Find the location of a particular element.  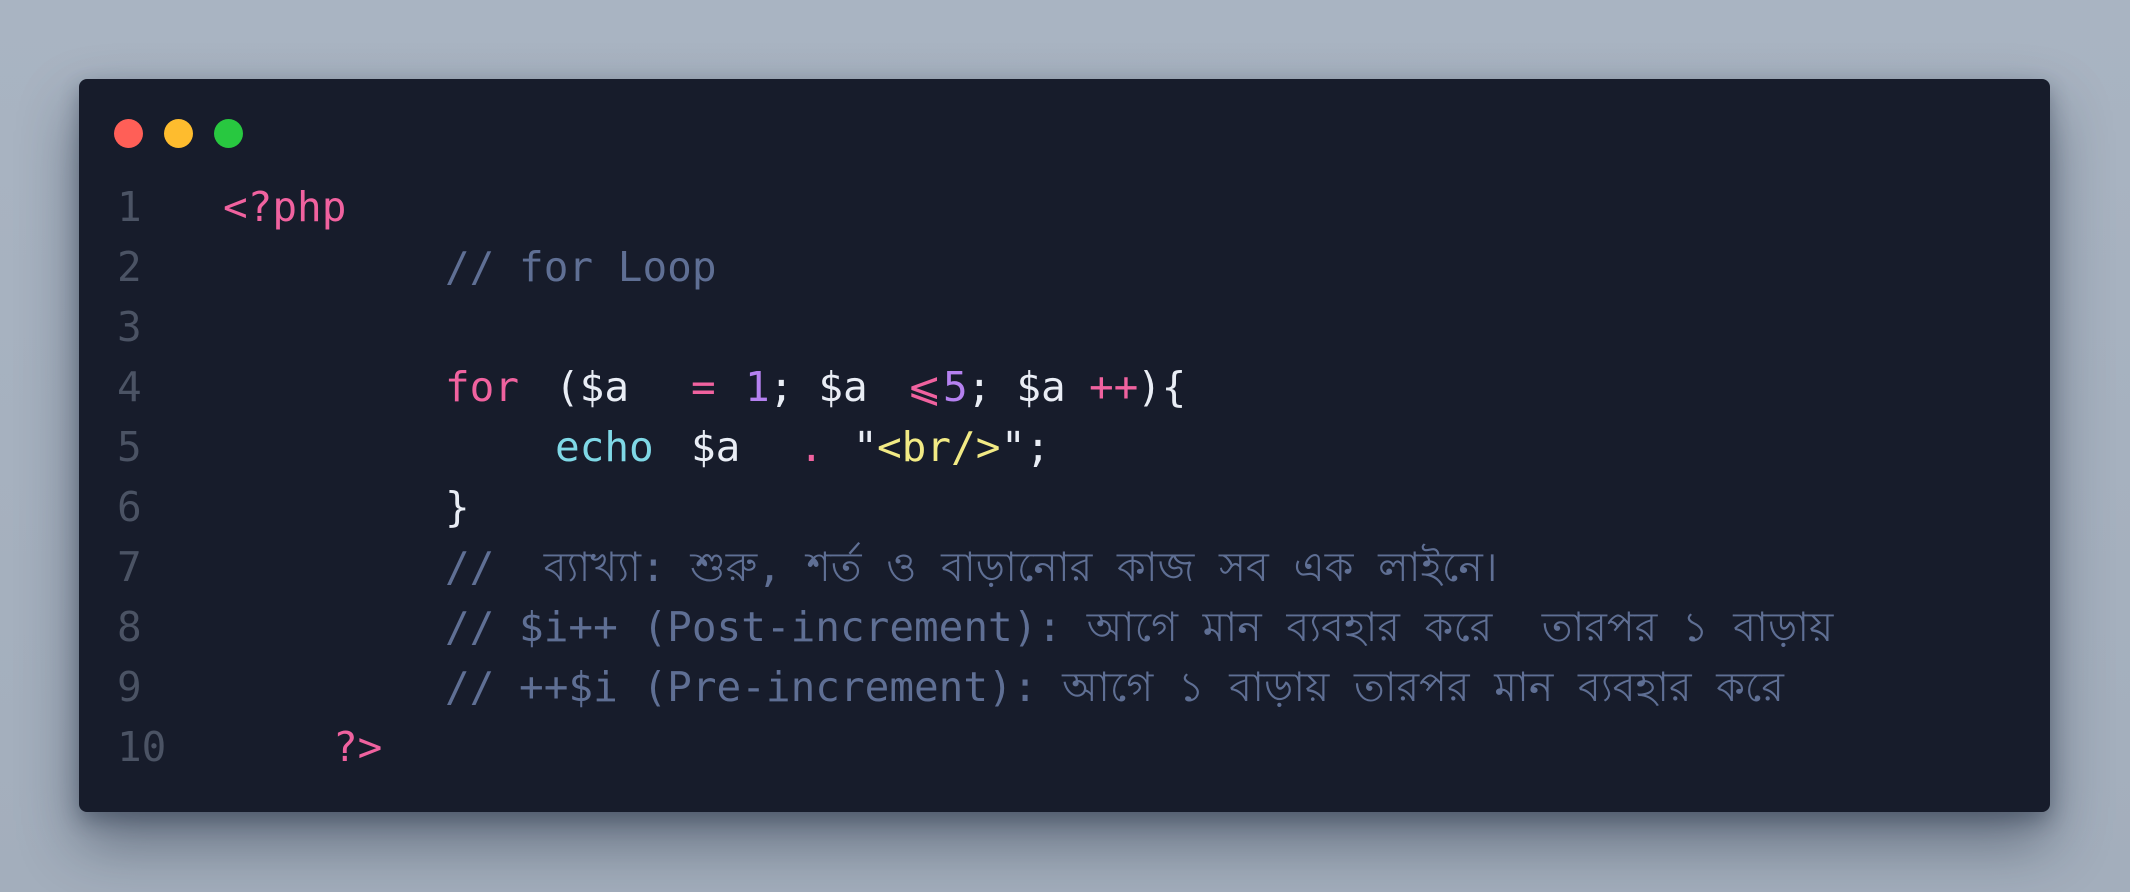

code-line: 10 ?> is located at coordinates (1064, 747).